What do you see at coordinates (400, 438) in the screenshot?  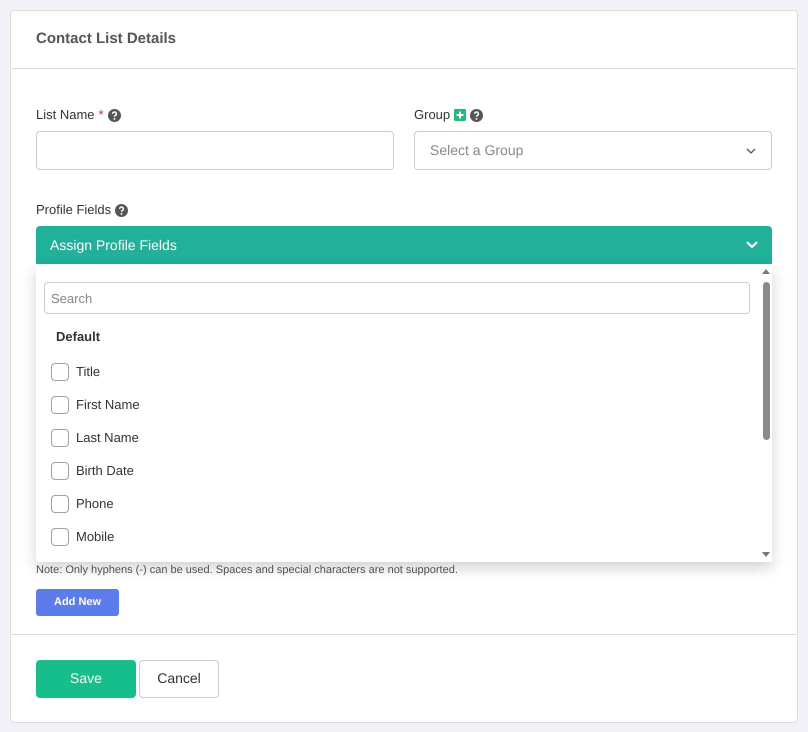 I see `checkbox-option: Last Name` at bounding box center [400, 438].